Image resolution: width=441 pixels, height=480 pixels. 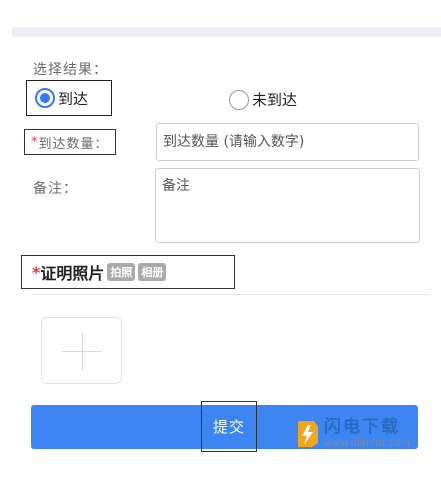 I want to click on note-label: 备注：, so click(x=55, y=189).